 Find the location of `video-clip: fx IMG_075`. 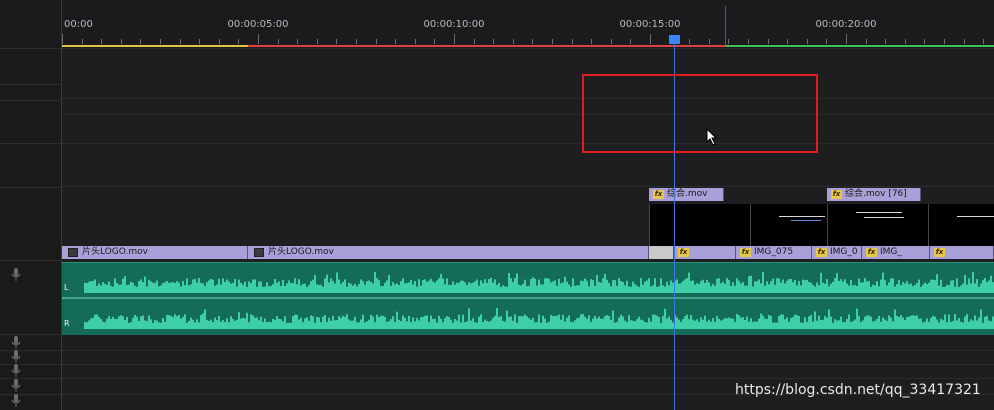

video-clip: fx IMG_075 is located at coordinates (774, 252).